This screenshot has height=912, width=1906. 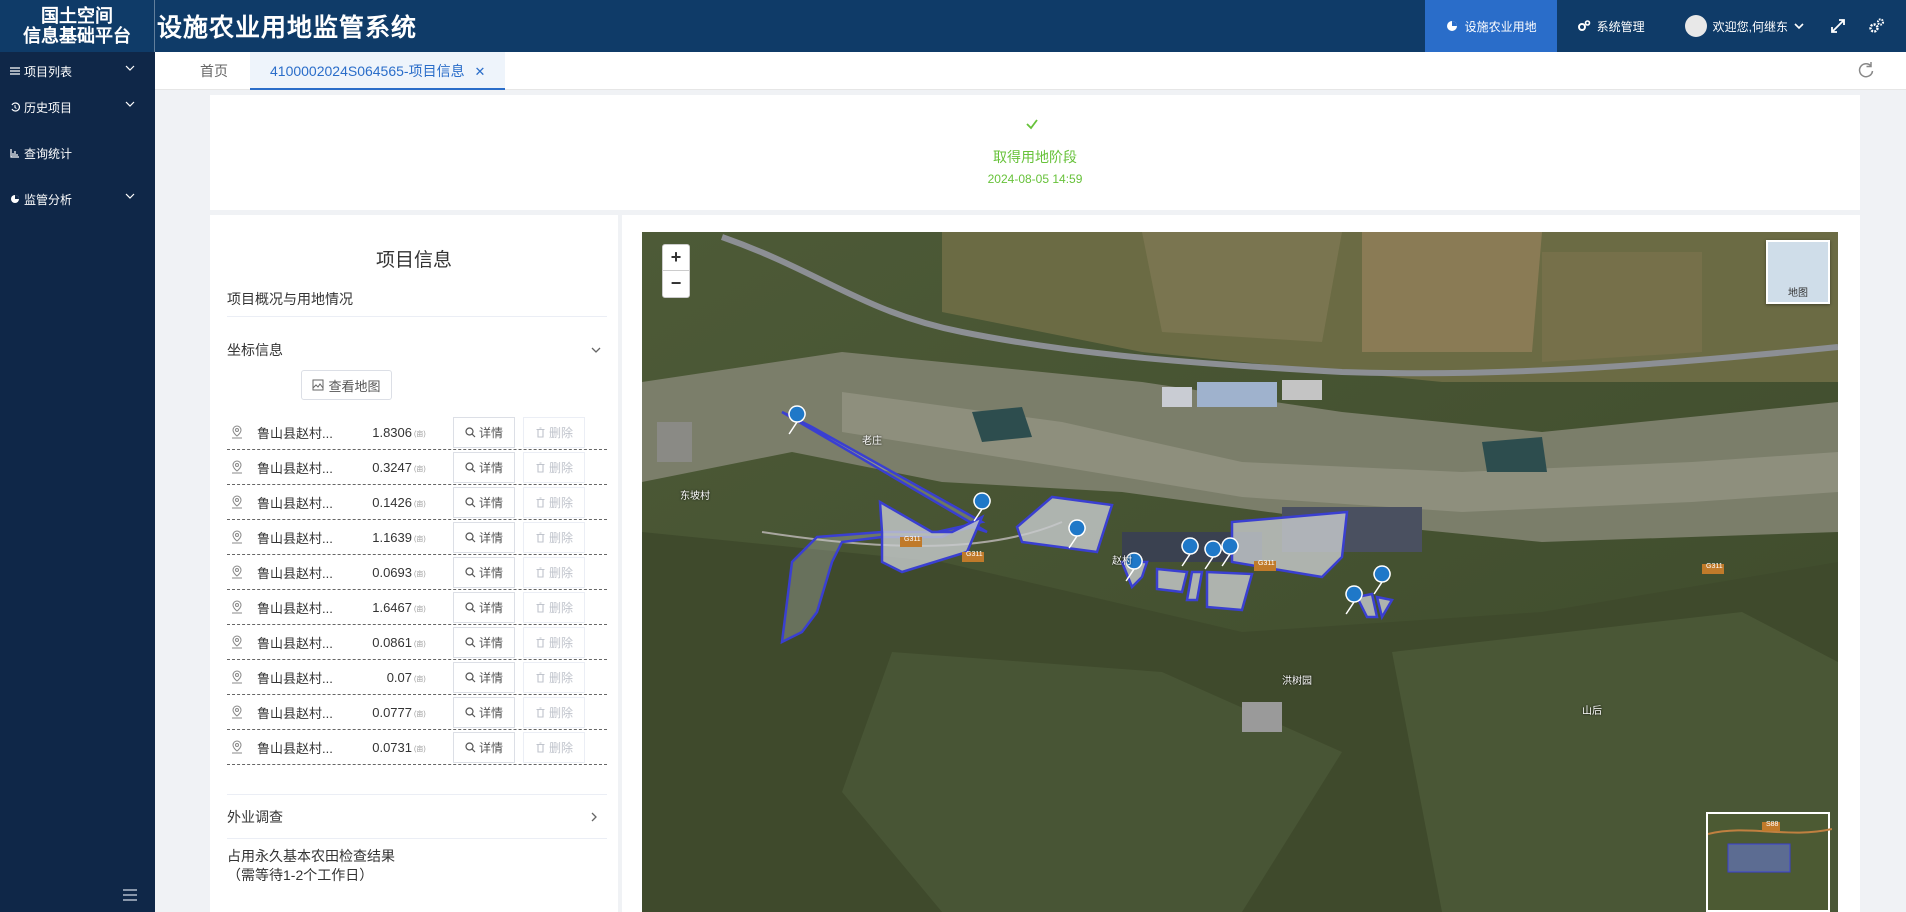 What do you see at coordinates (1035, 157) in the screenshot?
I see `stage-title: 取得用地阶段` at bounding box center [1035, 157].